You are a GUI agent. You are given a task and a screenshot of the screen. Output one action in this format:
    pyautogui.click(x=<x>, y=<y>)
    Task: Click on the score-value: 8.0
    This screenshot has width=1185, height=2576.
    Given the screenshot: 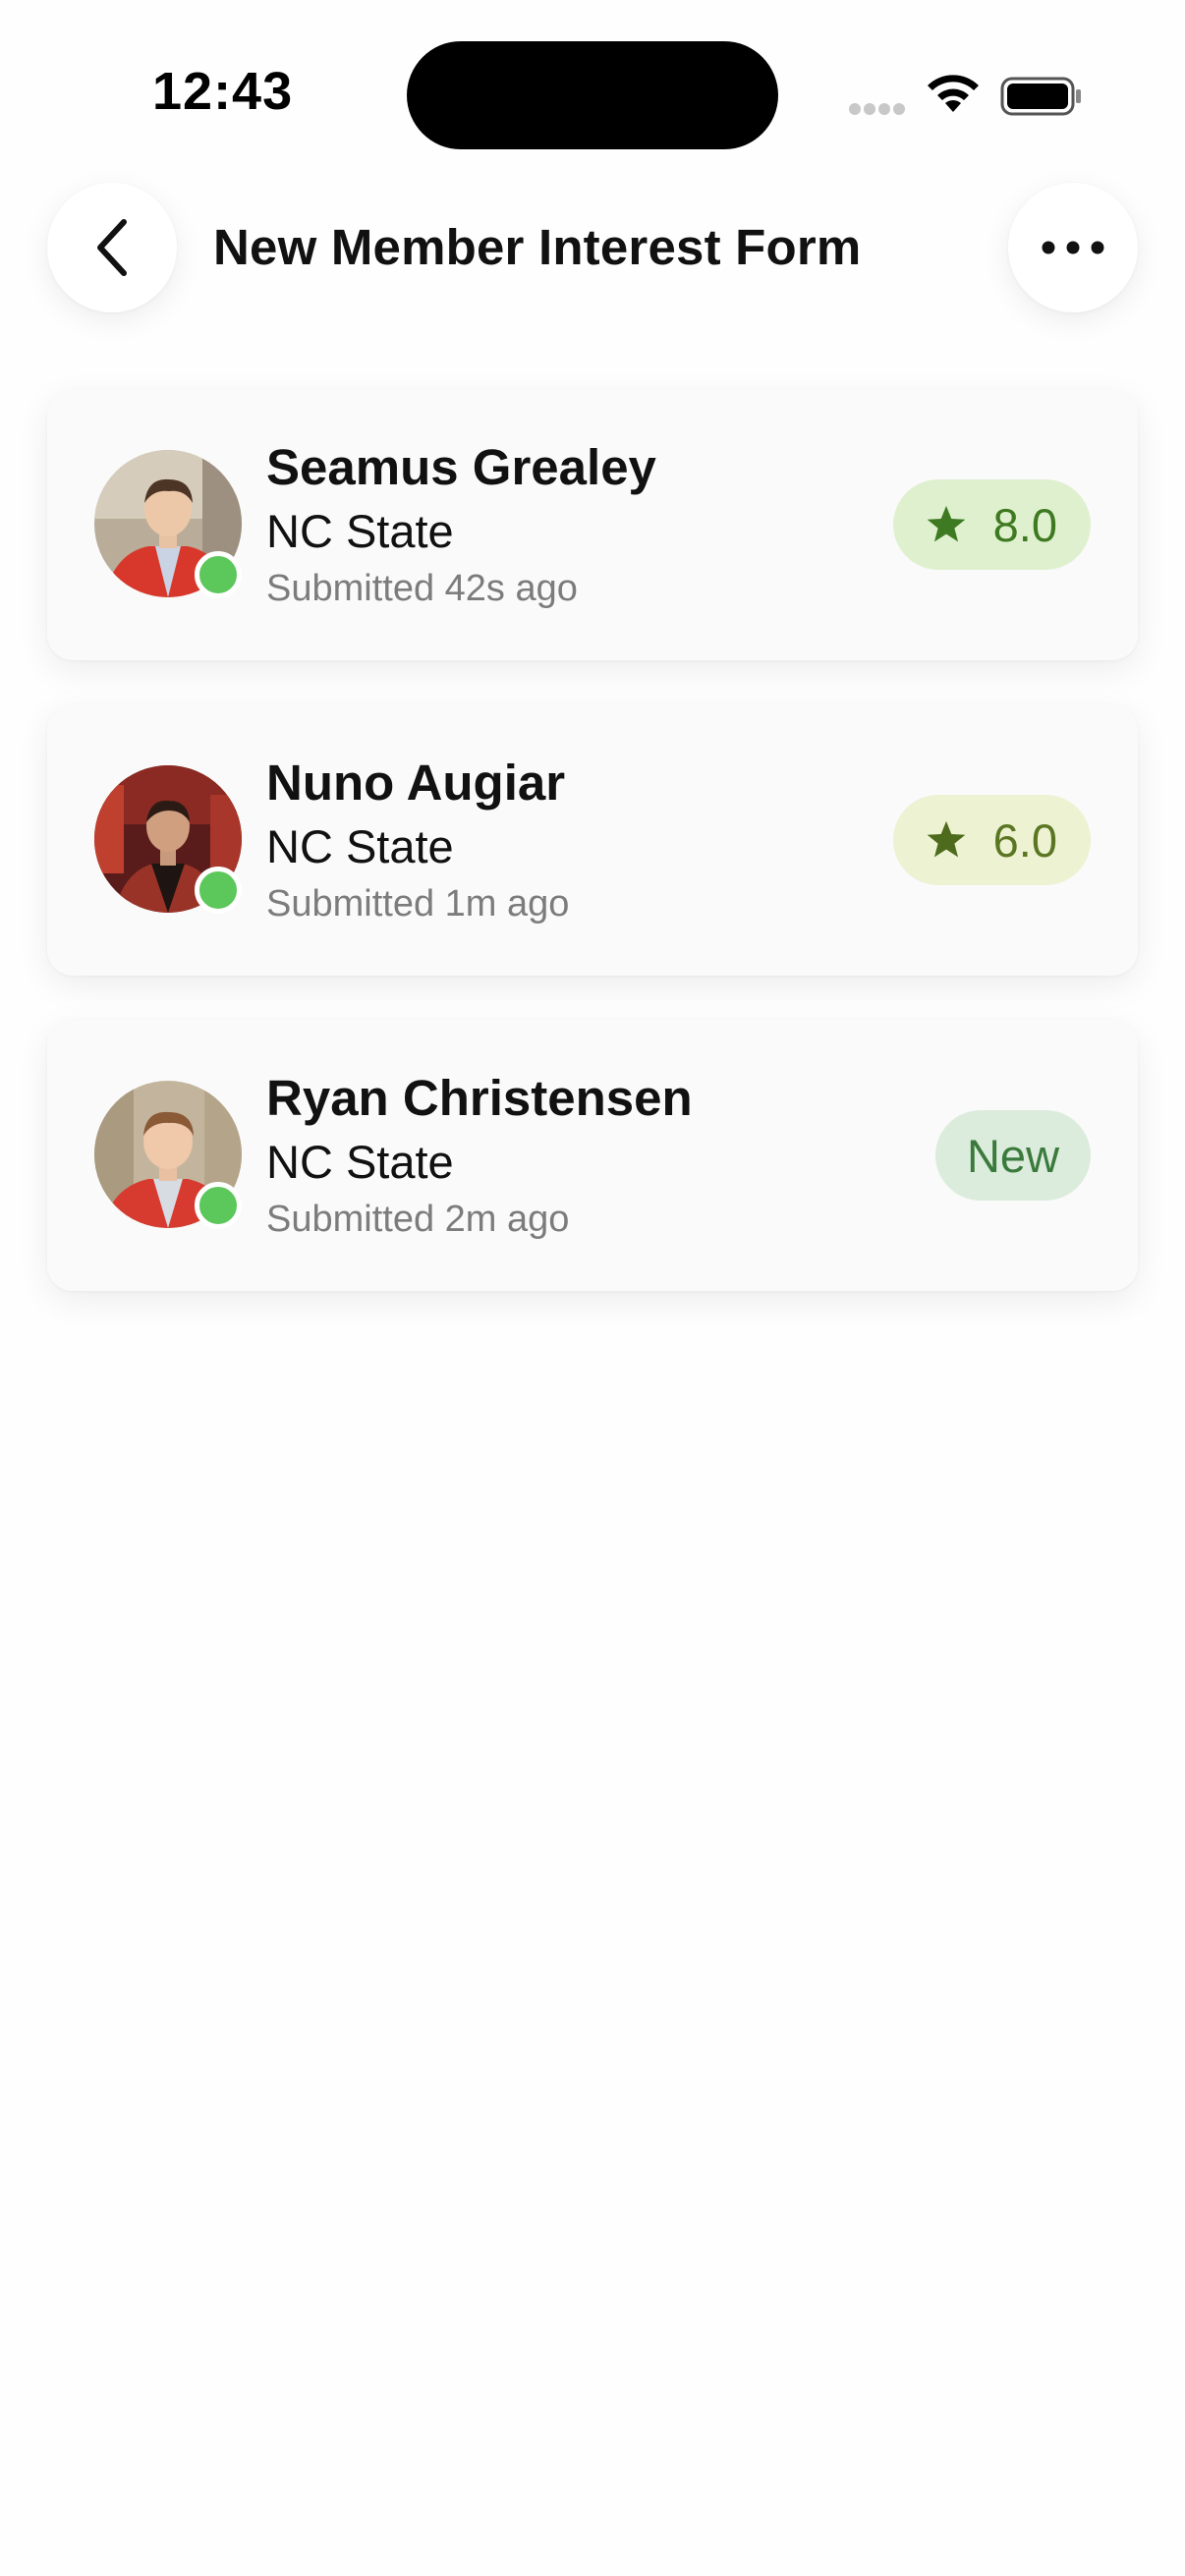 What is the action you would take?
    pyautogui.click(x=1025, y=524)
    